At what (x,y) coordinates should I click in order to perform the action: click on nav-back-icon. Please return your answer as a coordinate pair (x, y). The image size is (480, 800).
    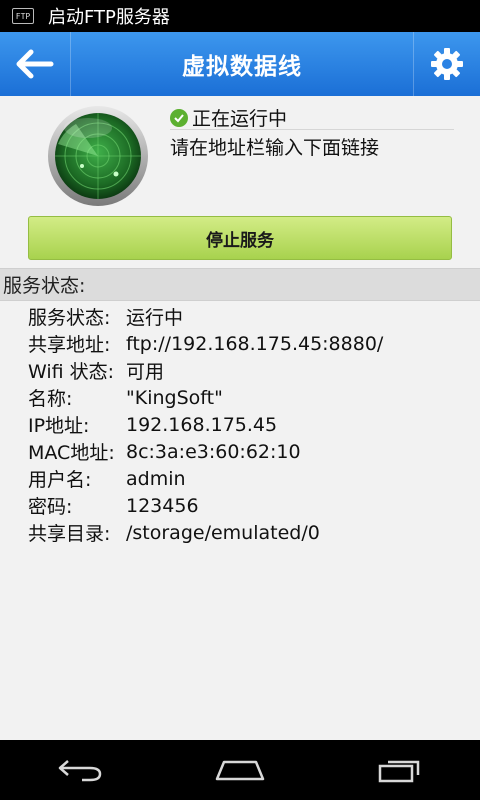
    Looking at the image, I should click on (80, 771).